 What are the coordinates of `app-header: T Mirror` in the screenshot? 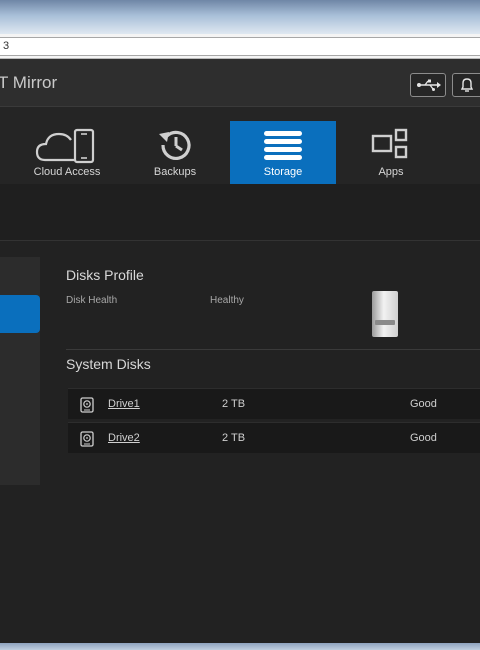 It's located at (240, 82).